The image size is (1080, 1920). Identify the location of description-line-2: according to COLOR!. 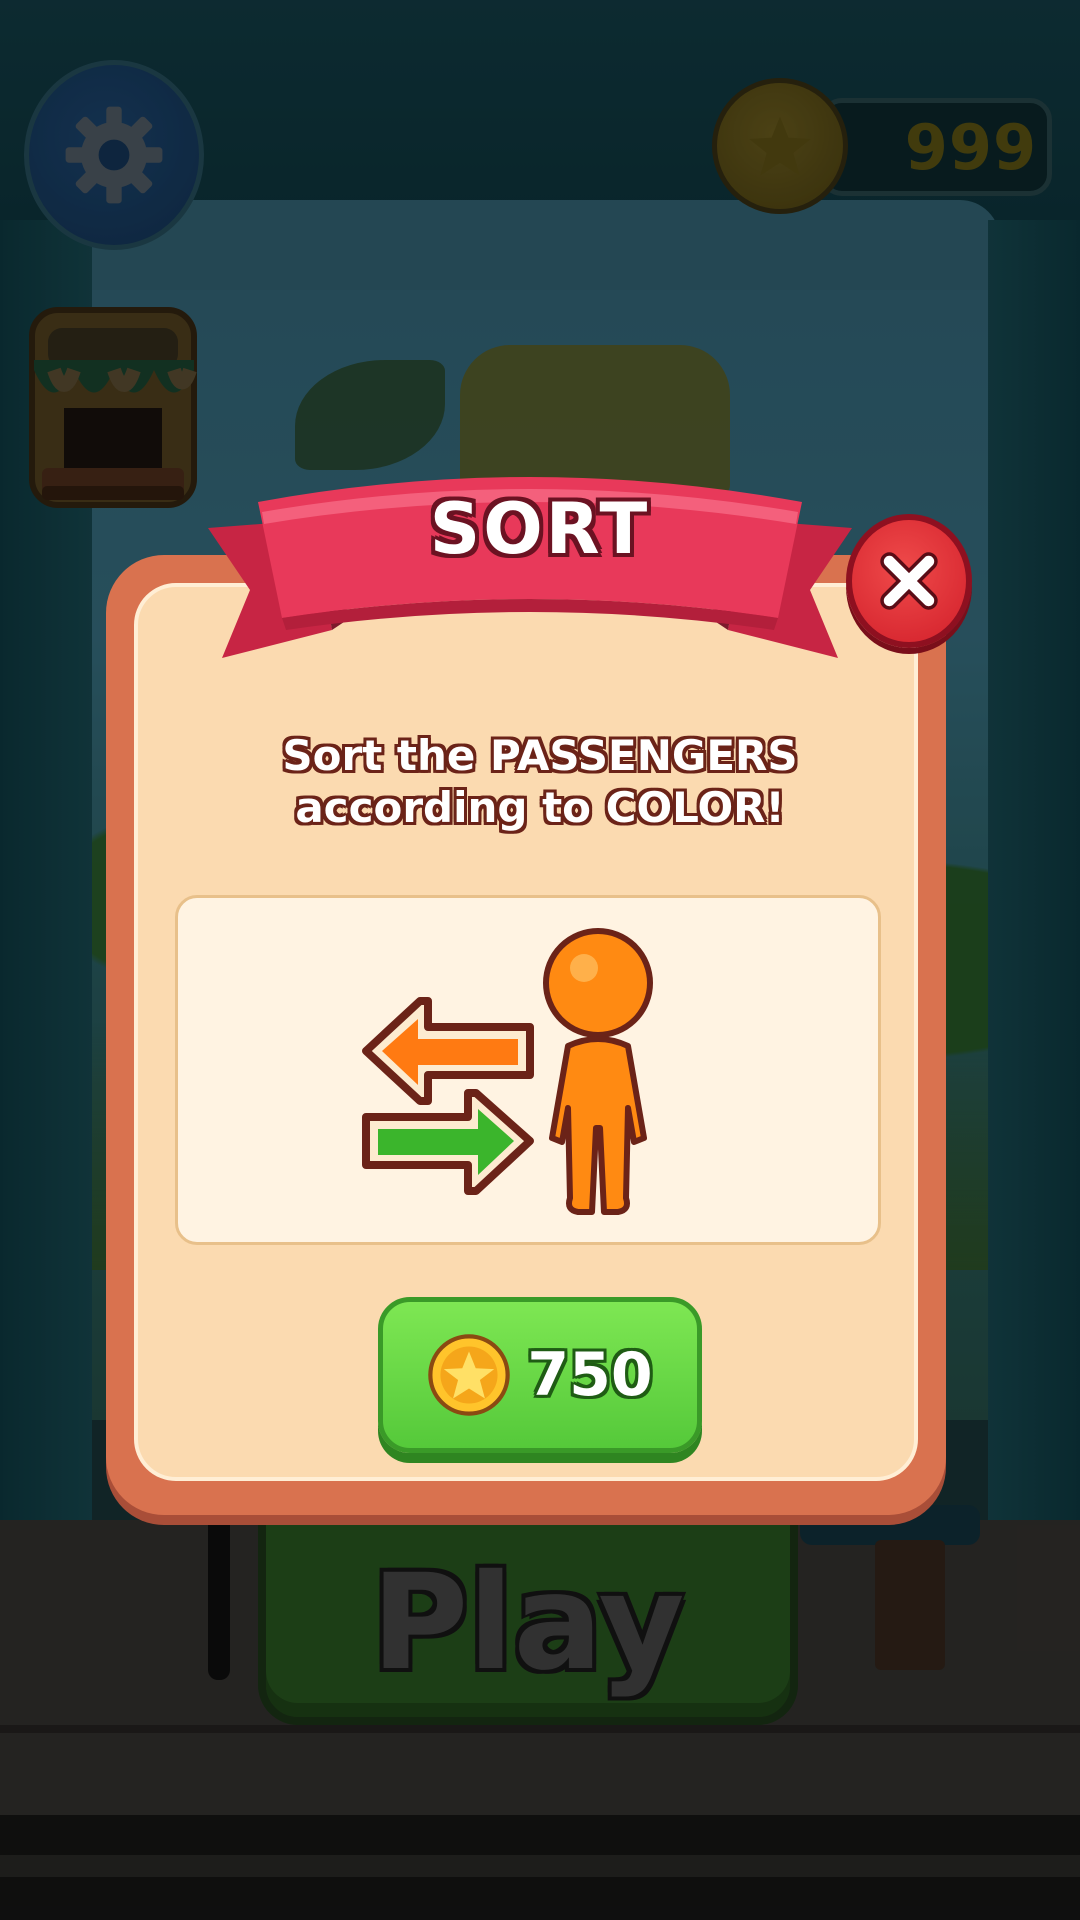
(540, 807).